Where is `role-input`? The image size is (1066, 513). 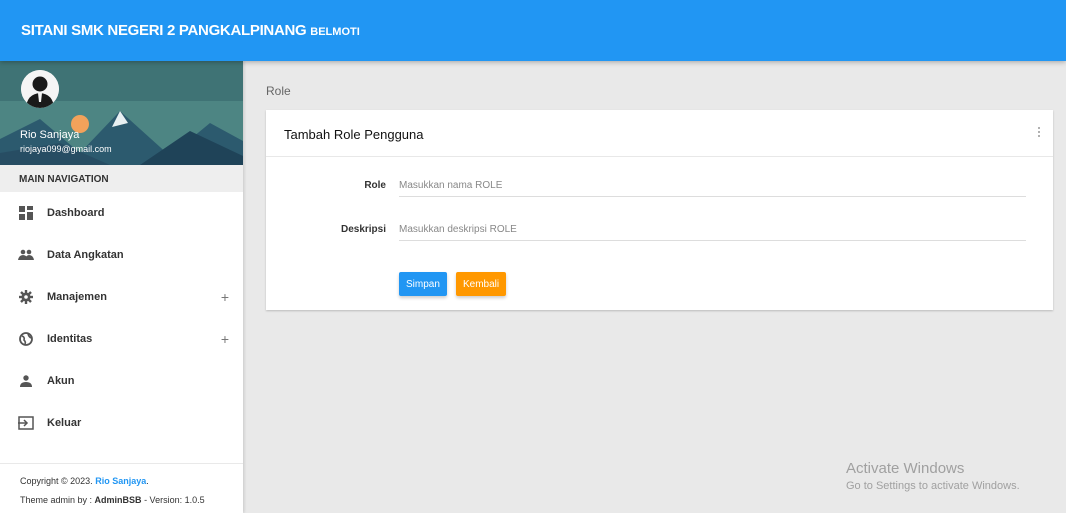 role-input is located at coordinates (712, 186).